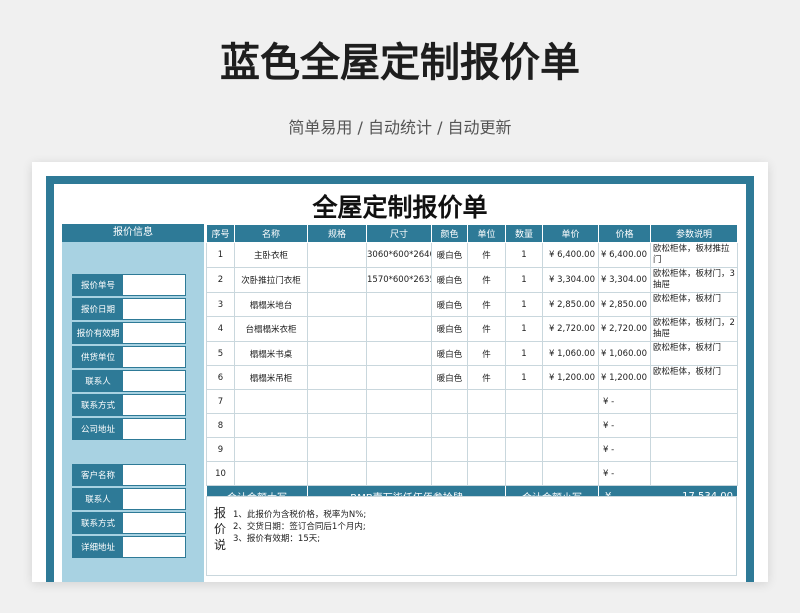 This screenshot has height=613, width=800. Describe the element at coordinates (271, 329) in the screenshot. I see `cell-name: 台榻榻米衣柜` at that location.